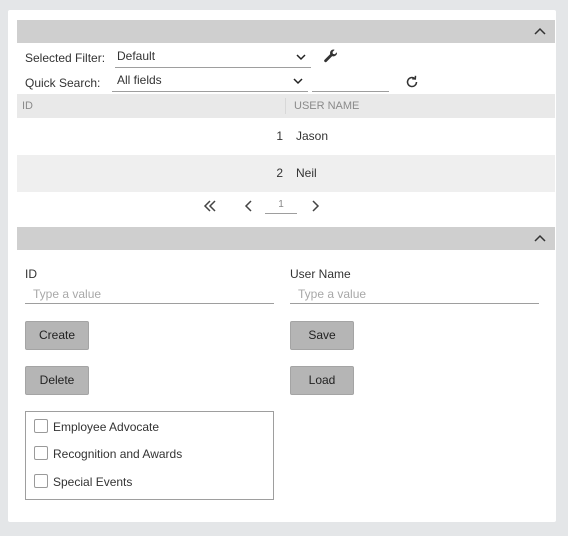 Image resolution: width=568 pixels, height=536 pixels. What do you see at coordinates (279, 173) in the screenshot?
I see `cell-id: 2` at bounding box center [279, 173].